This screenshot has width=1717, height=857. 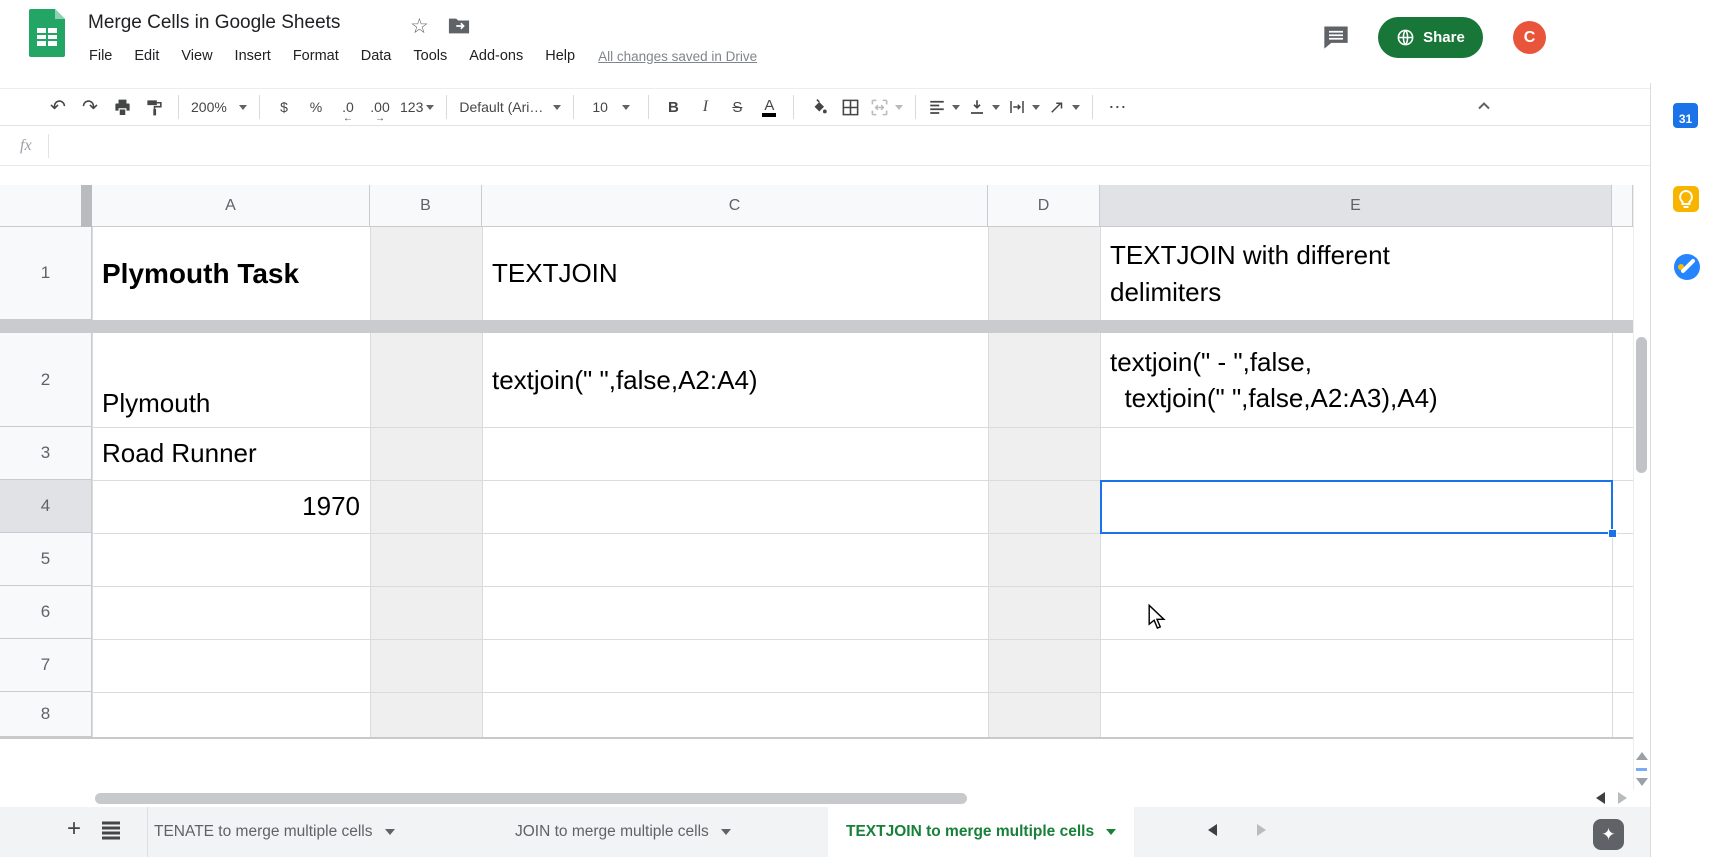 What do you see at coordinates (531, 798) in the screenshot?
I see `horizontal-scrollbar-thumb` at bounding box center [531, 798].